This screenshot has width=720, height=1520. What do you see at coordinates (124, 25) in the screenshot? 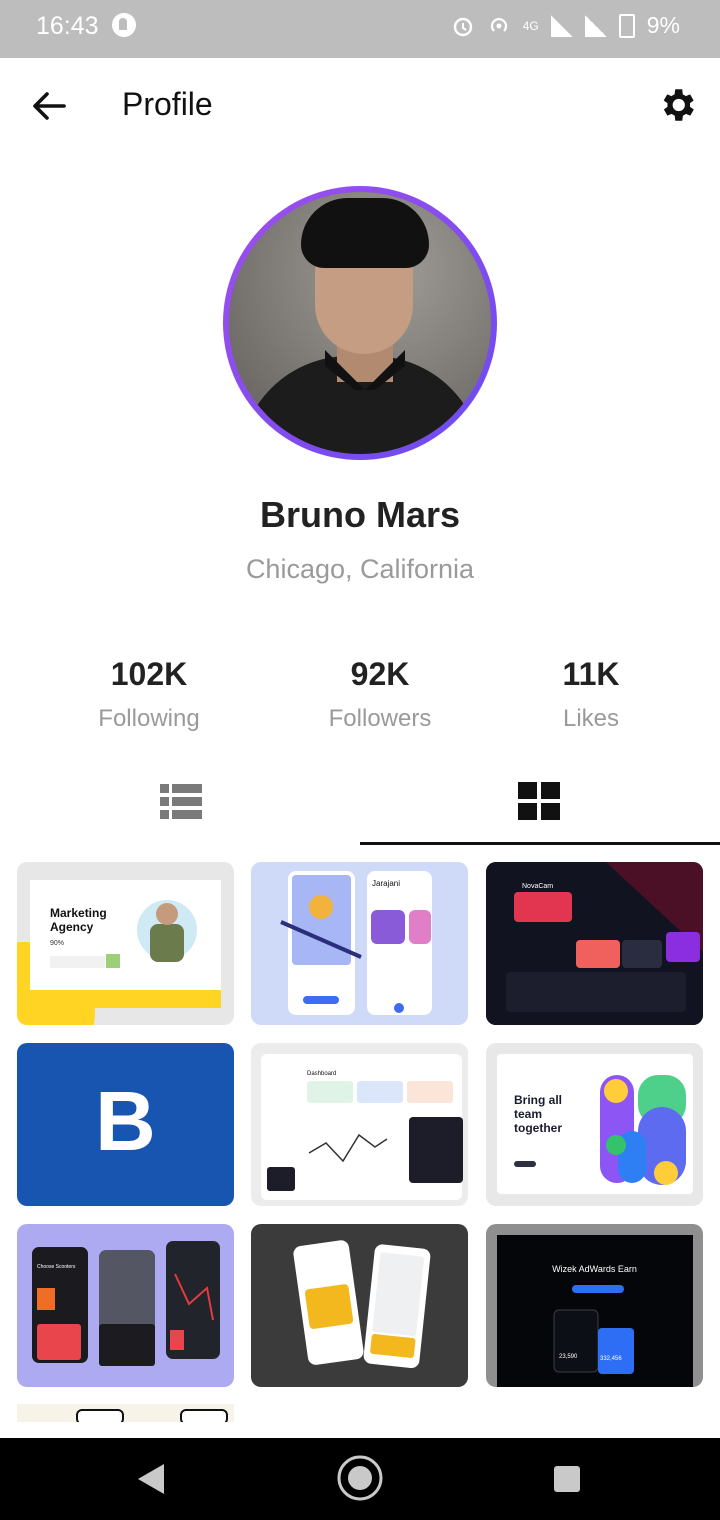
I see `app-notification-icon` at bounding box center [124, 25].